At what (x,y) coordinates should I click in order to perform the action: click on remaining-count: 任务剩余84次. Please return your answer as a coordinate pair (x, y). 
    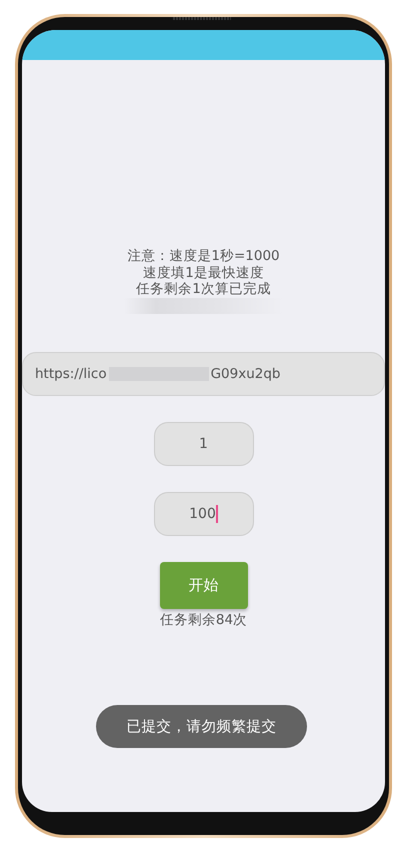
    Looking at the image, I should click on (204, 619).